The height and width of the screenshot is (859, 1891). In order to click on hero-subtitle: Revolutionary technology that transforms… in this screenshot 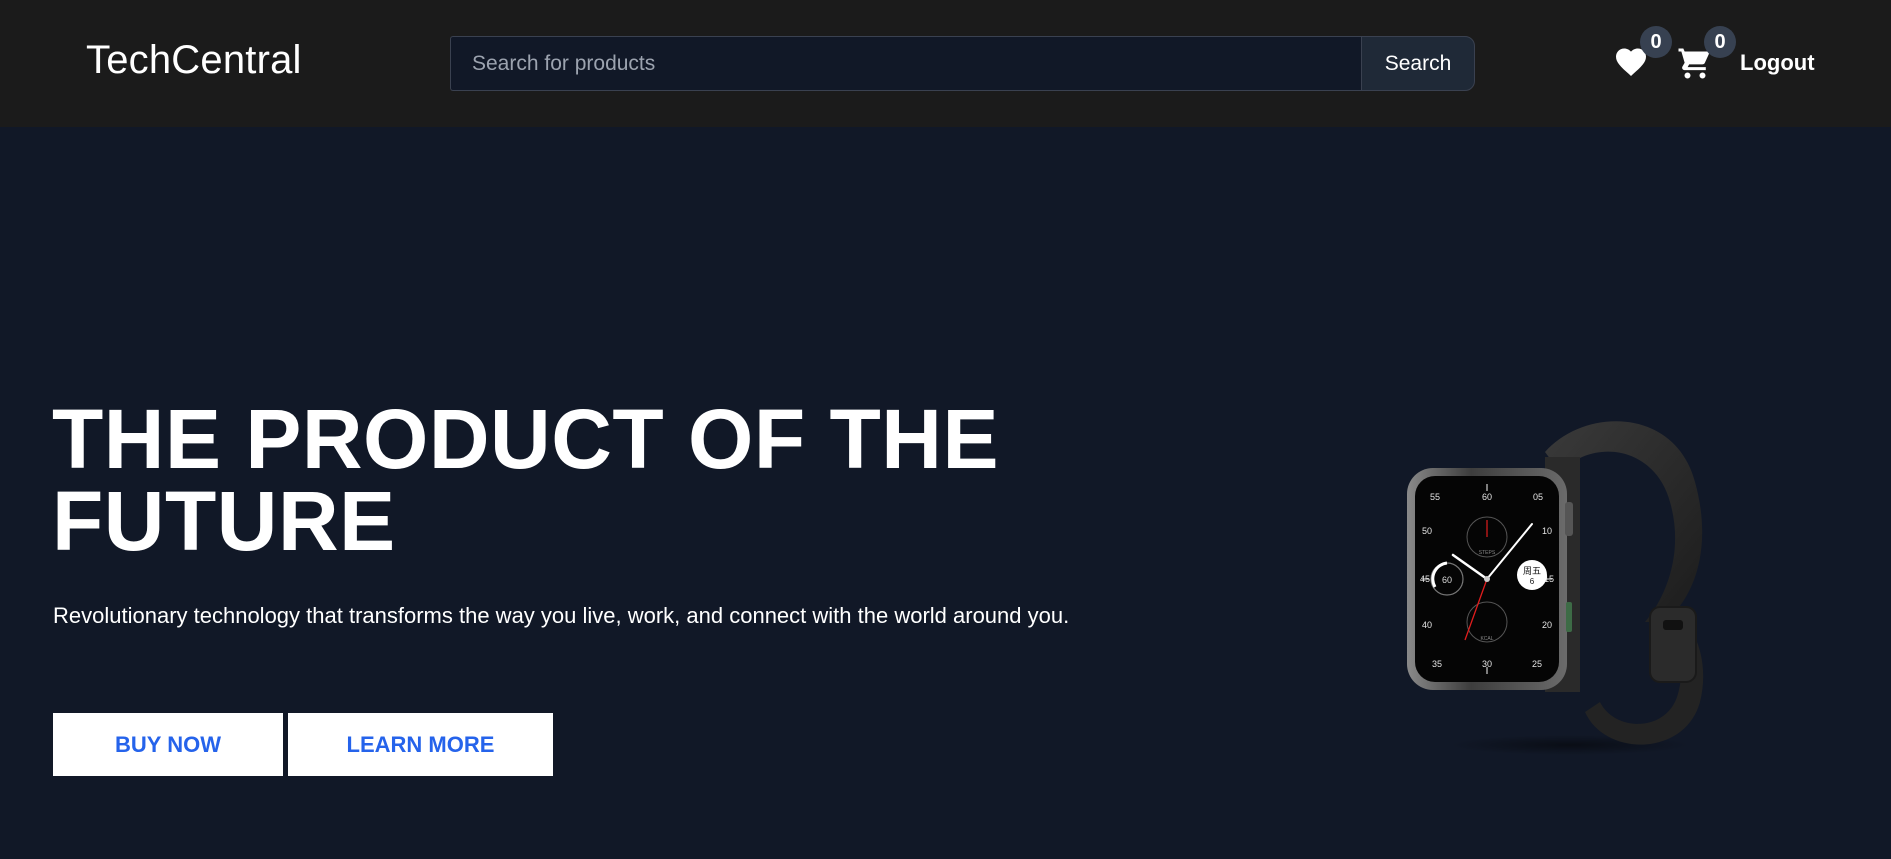, I will do `click(561, 615)`.